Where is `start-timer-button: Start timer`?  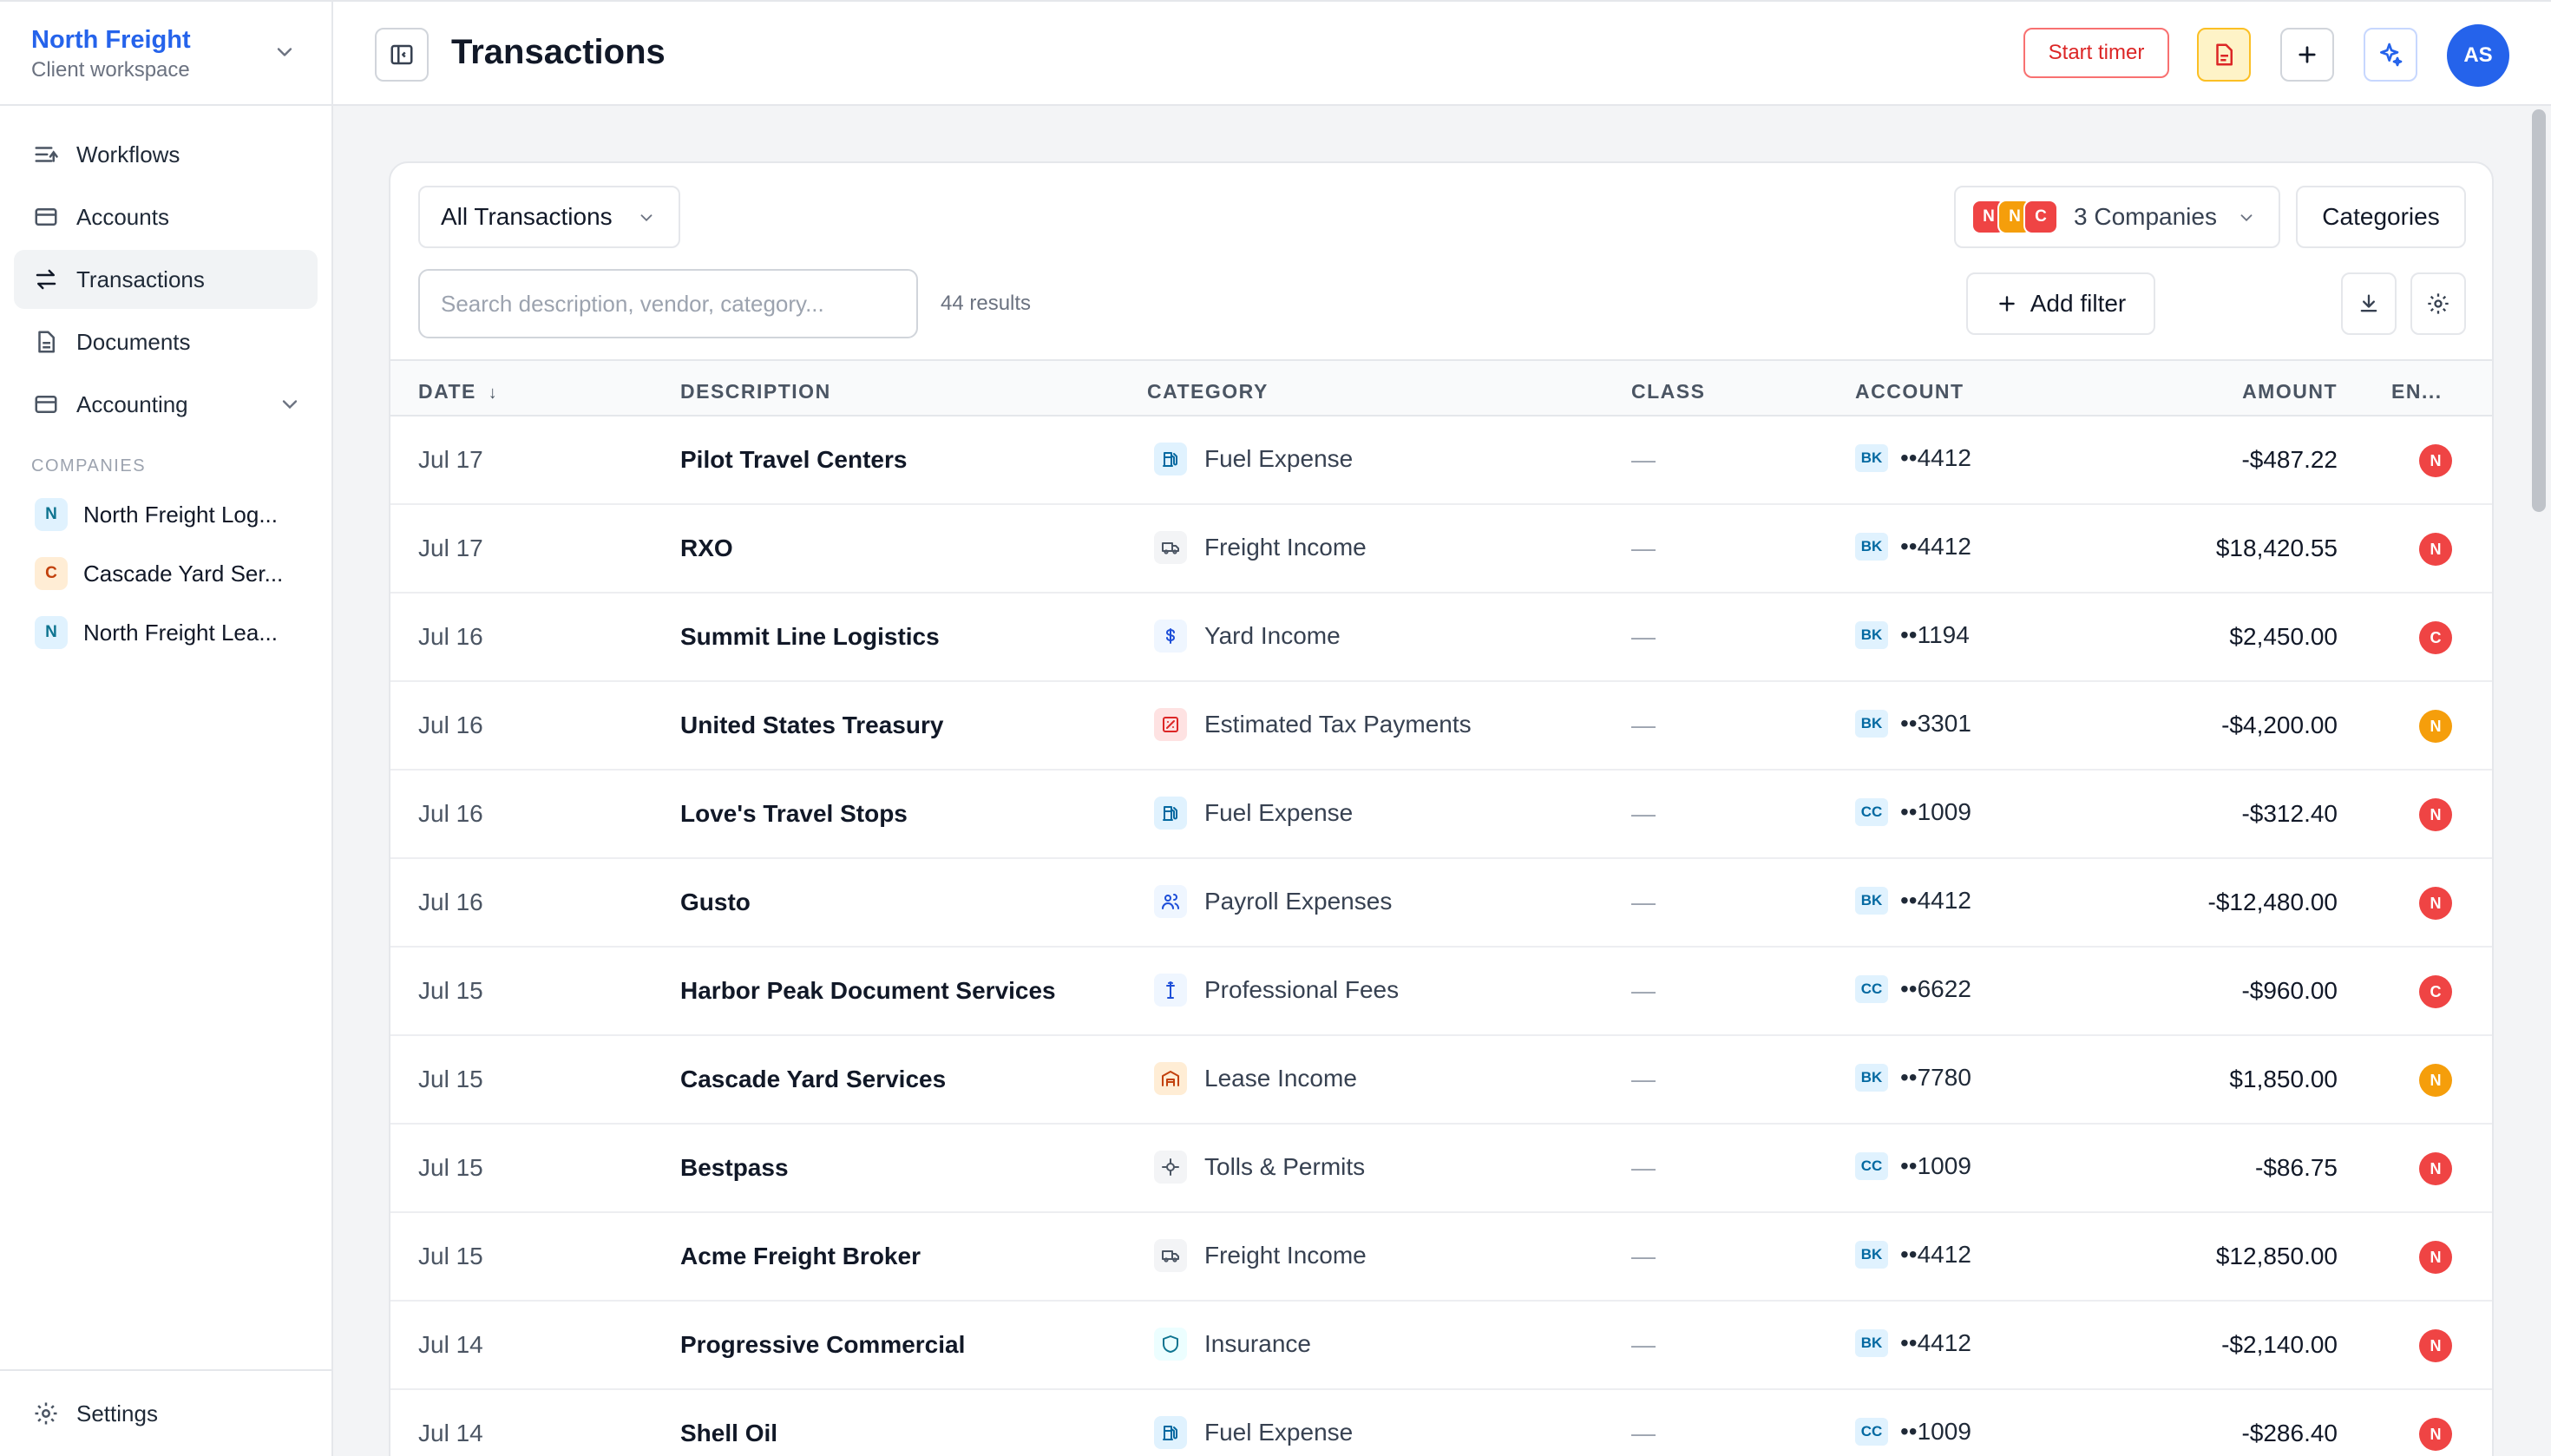 start-timer-button: Start timer is located at coordinates (2096, 53).